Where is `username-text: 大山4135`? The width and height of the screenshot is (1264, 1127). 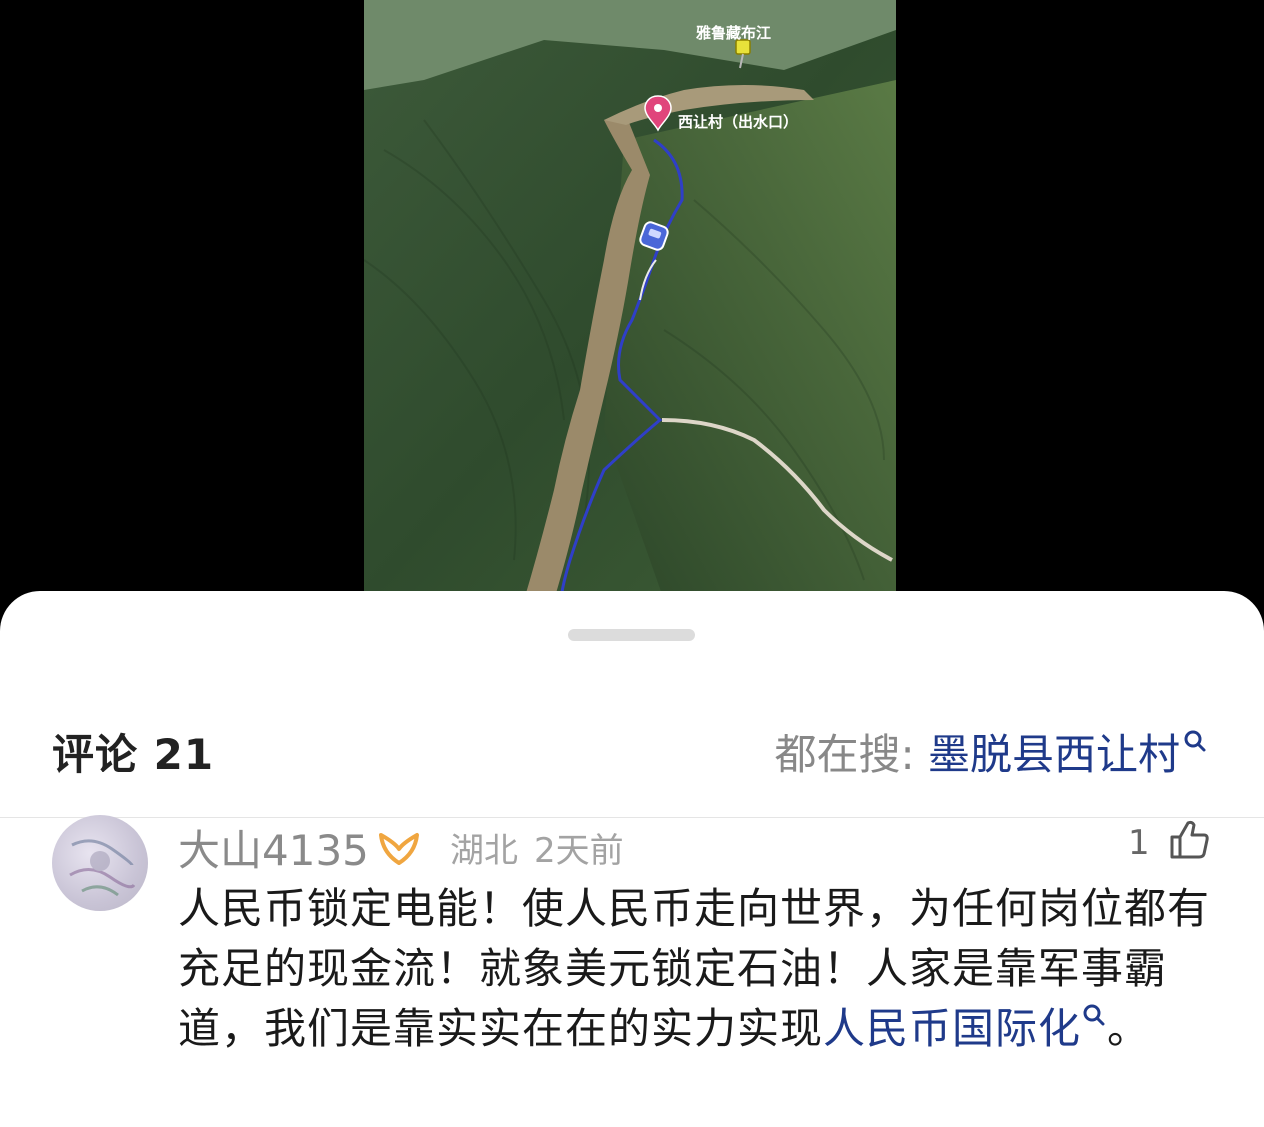 username-text: 大山4135 is located at coordinates (273, 850).